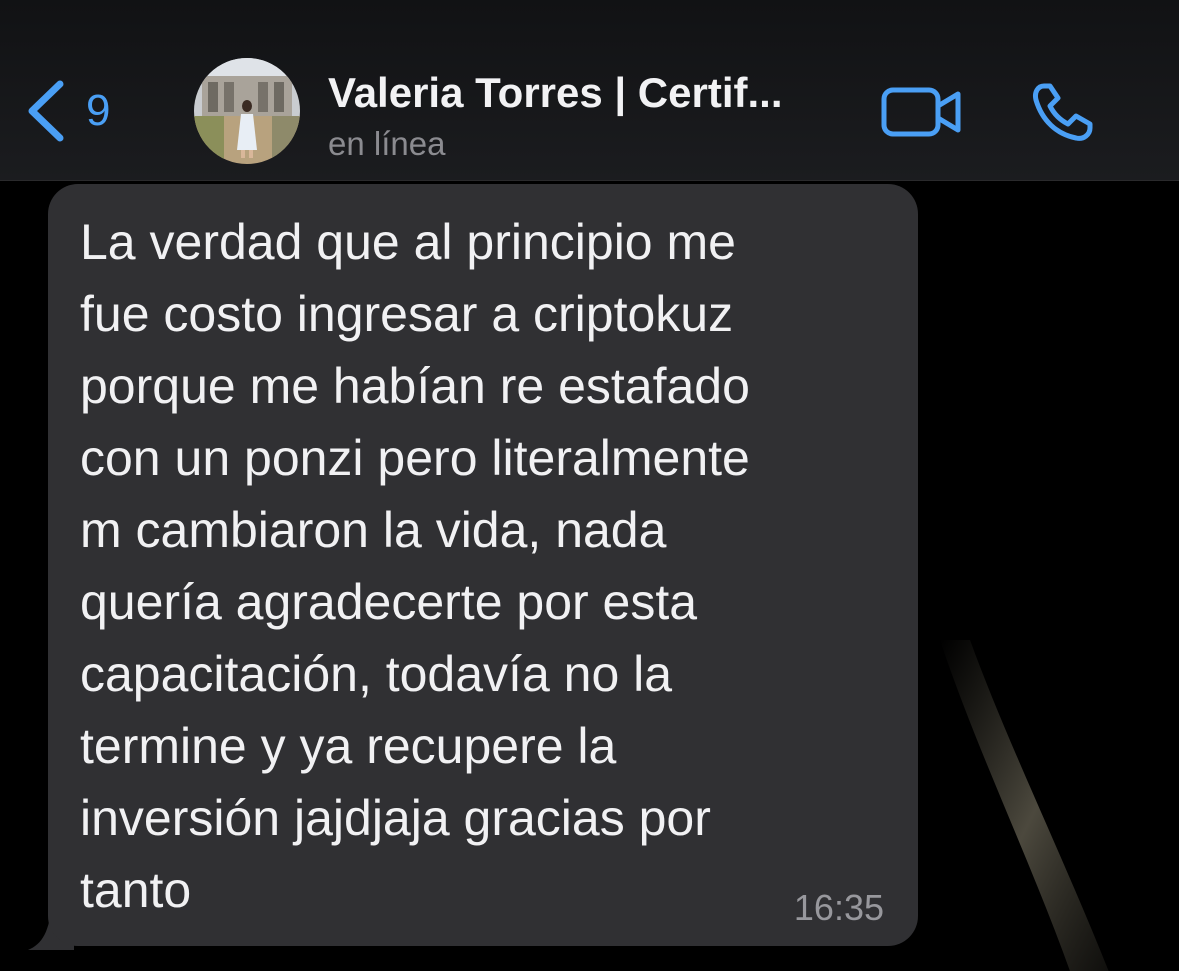  What do you see at coordinates (98, 110) in the screenshot?
I see `unread-count: 9` at bounding box center [98, 110].